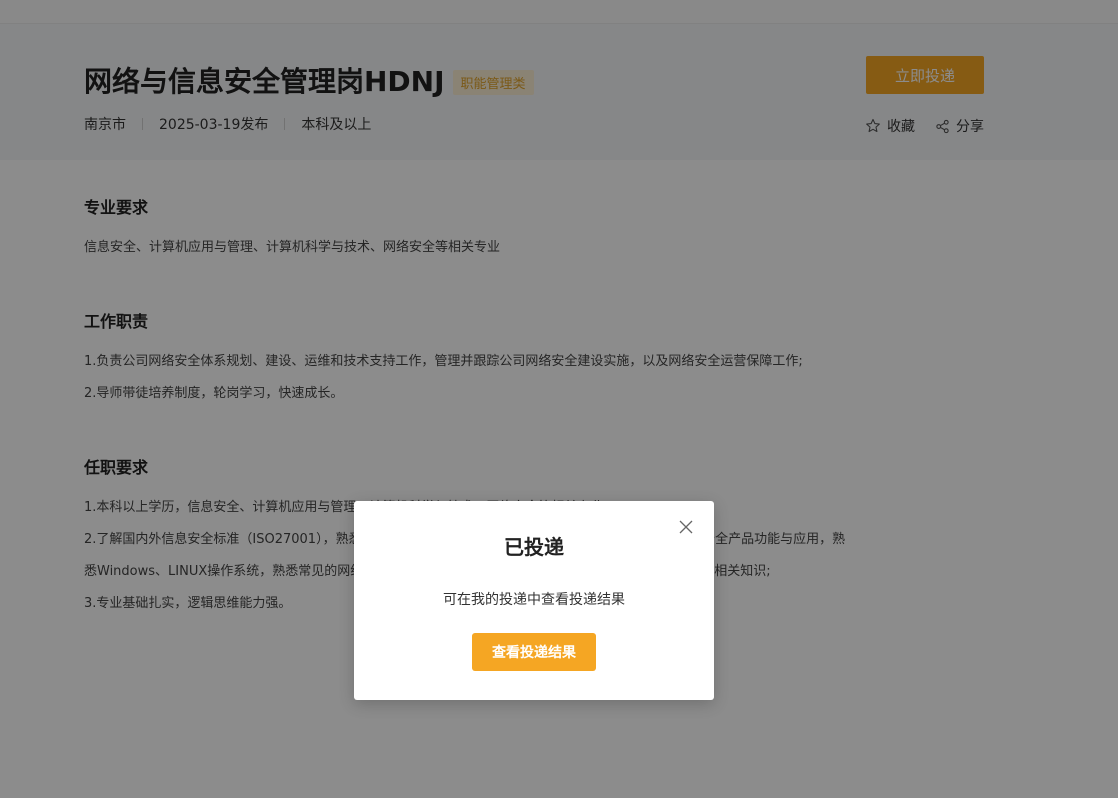 The image size is (1118, 798). I want to click on application-submitted-dialog: 已投递 可在我的投递中查看投递结果 查看投递结果, so click(534, 600).